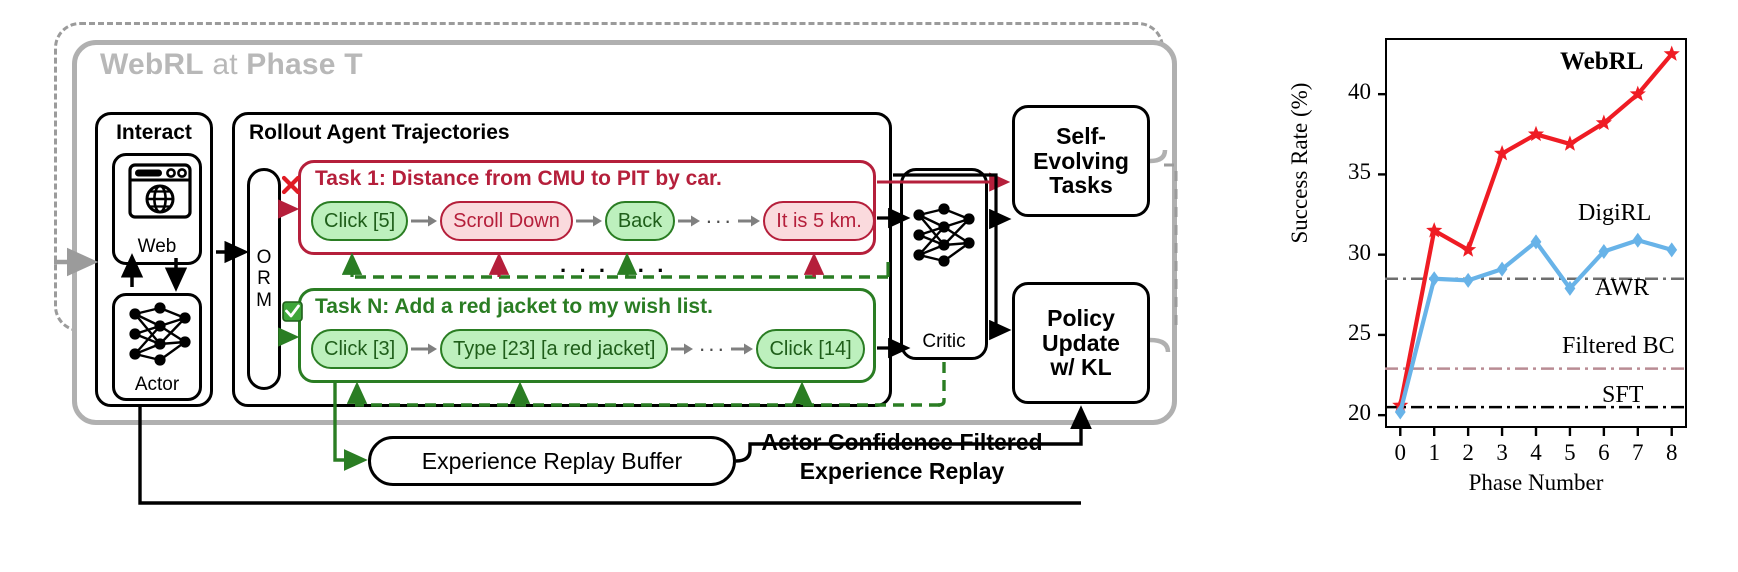  What do you see at coordinates (1532, 240) in the screenshot?
I see `chart-canvas` at bounding box center [1532, 240].